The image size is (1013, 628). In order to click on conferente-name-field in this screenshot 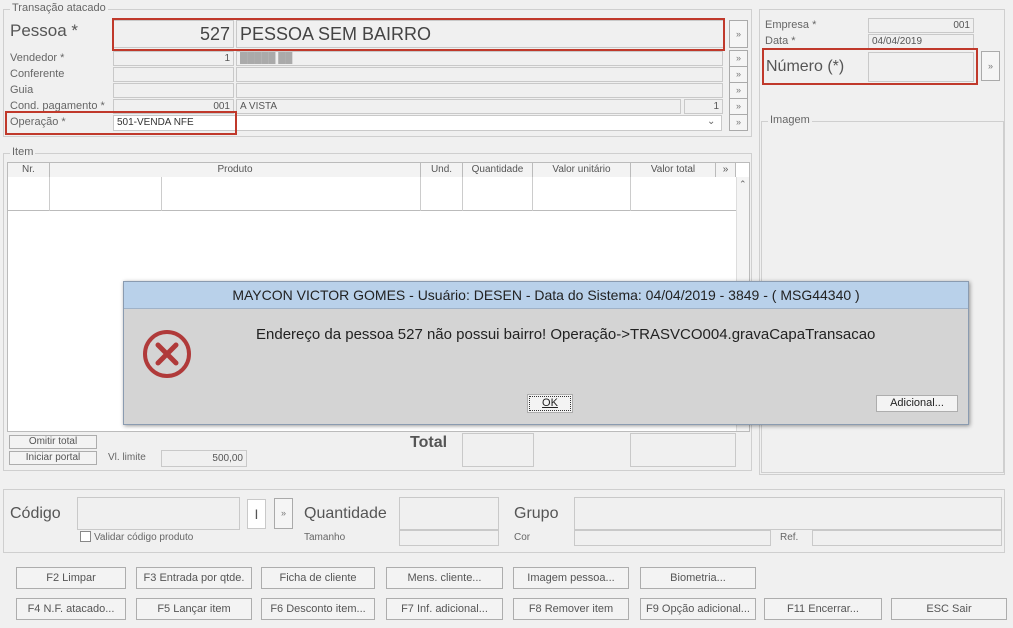, I will do `click(479, 74)`.